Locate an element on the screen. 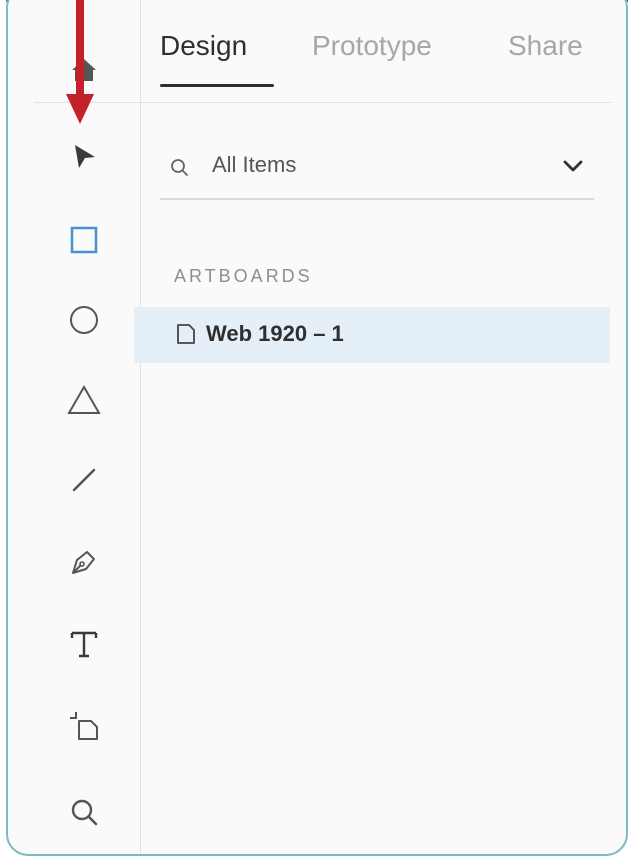  active-tab-indicator is located at coordinates (217, 85).